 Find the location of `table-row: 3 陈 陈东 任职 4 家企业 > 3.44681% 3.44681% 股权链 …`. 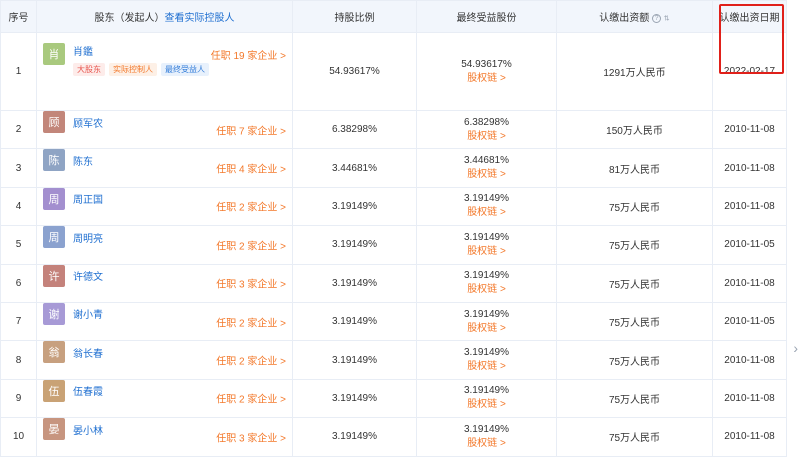

table-row: 3 陈 陈东 任职 4 家企业 > 3.44681% 3.44681% 股权链 … is located at coordinates (393, 168).